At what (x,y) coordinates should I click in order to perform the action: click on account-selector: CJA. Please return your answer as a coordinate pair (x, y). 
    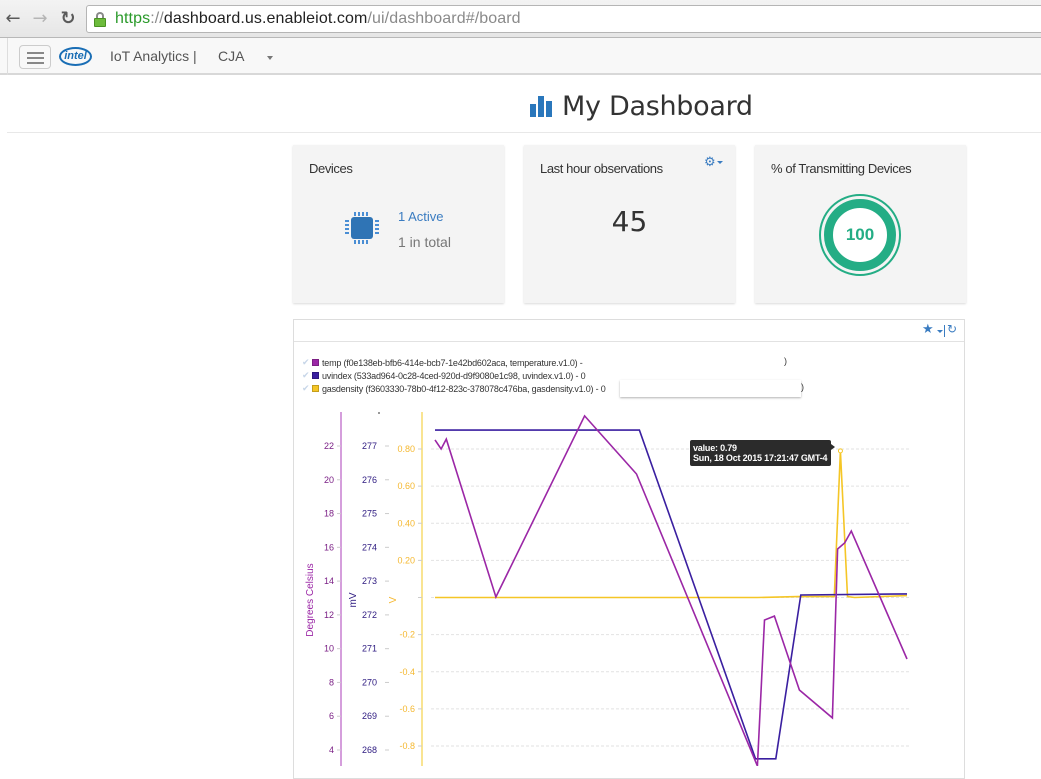
    Looking at the image, I should click on (231, 56).